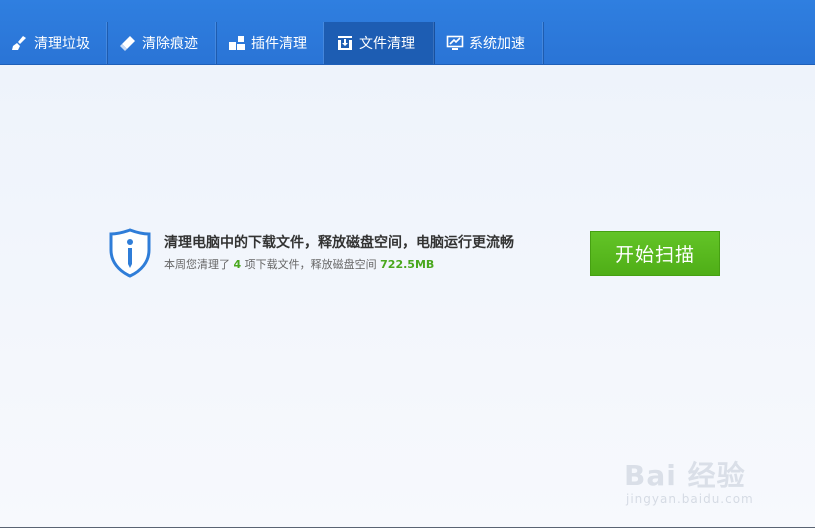 The height and width of the screenshot is (528, 815). I want to click on tab-clear-traces: 清除痕迹, so click(162, 43).